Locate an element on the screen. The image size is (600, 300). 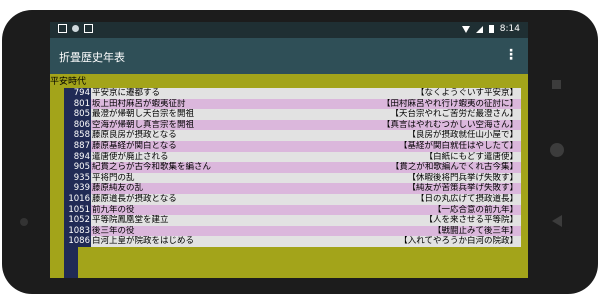
year-cell: 939 is located at coordinates (77, 188).